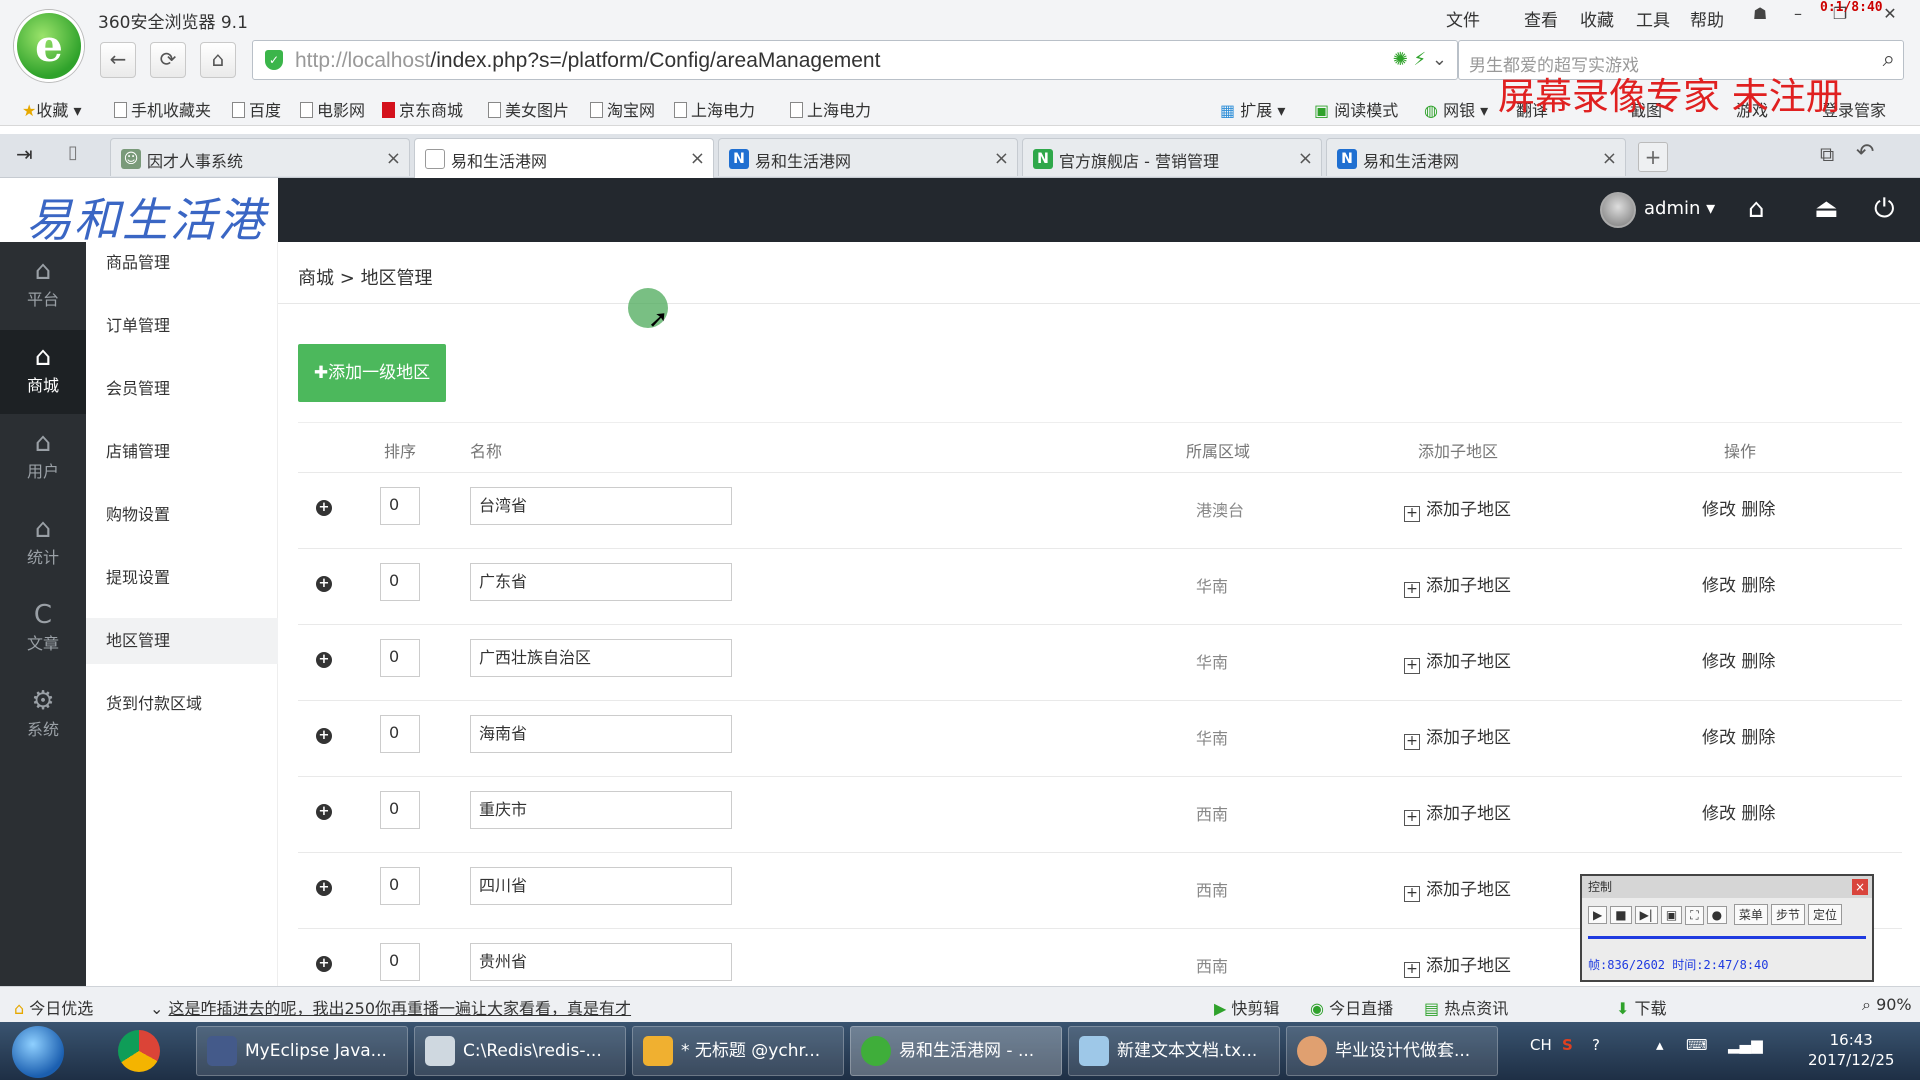 The width and height of the screenshot is (1920, 1080). What do you see at coordinates (1671, 915) in the screenshot?
I see `window-icon: ▣` at bounding box center [1671, 915].